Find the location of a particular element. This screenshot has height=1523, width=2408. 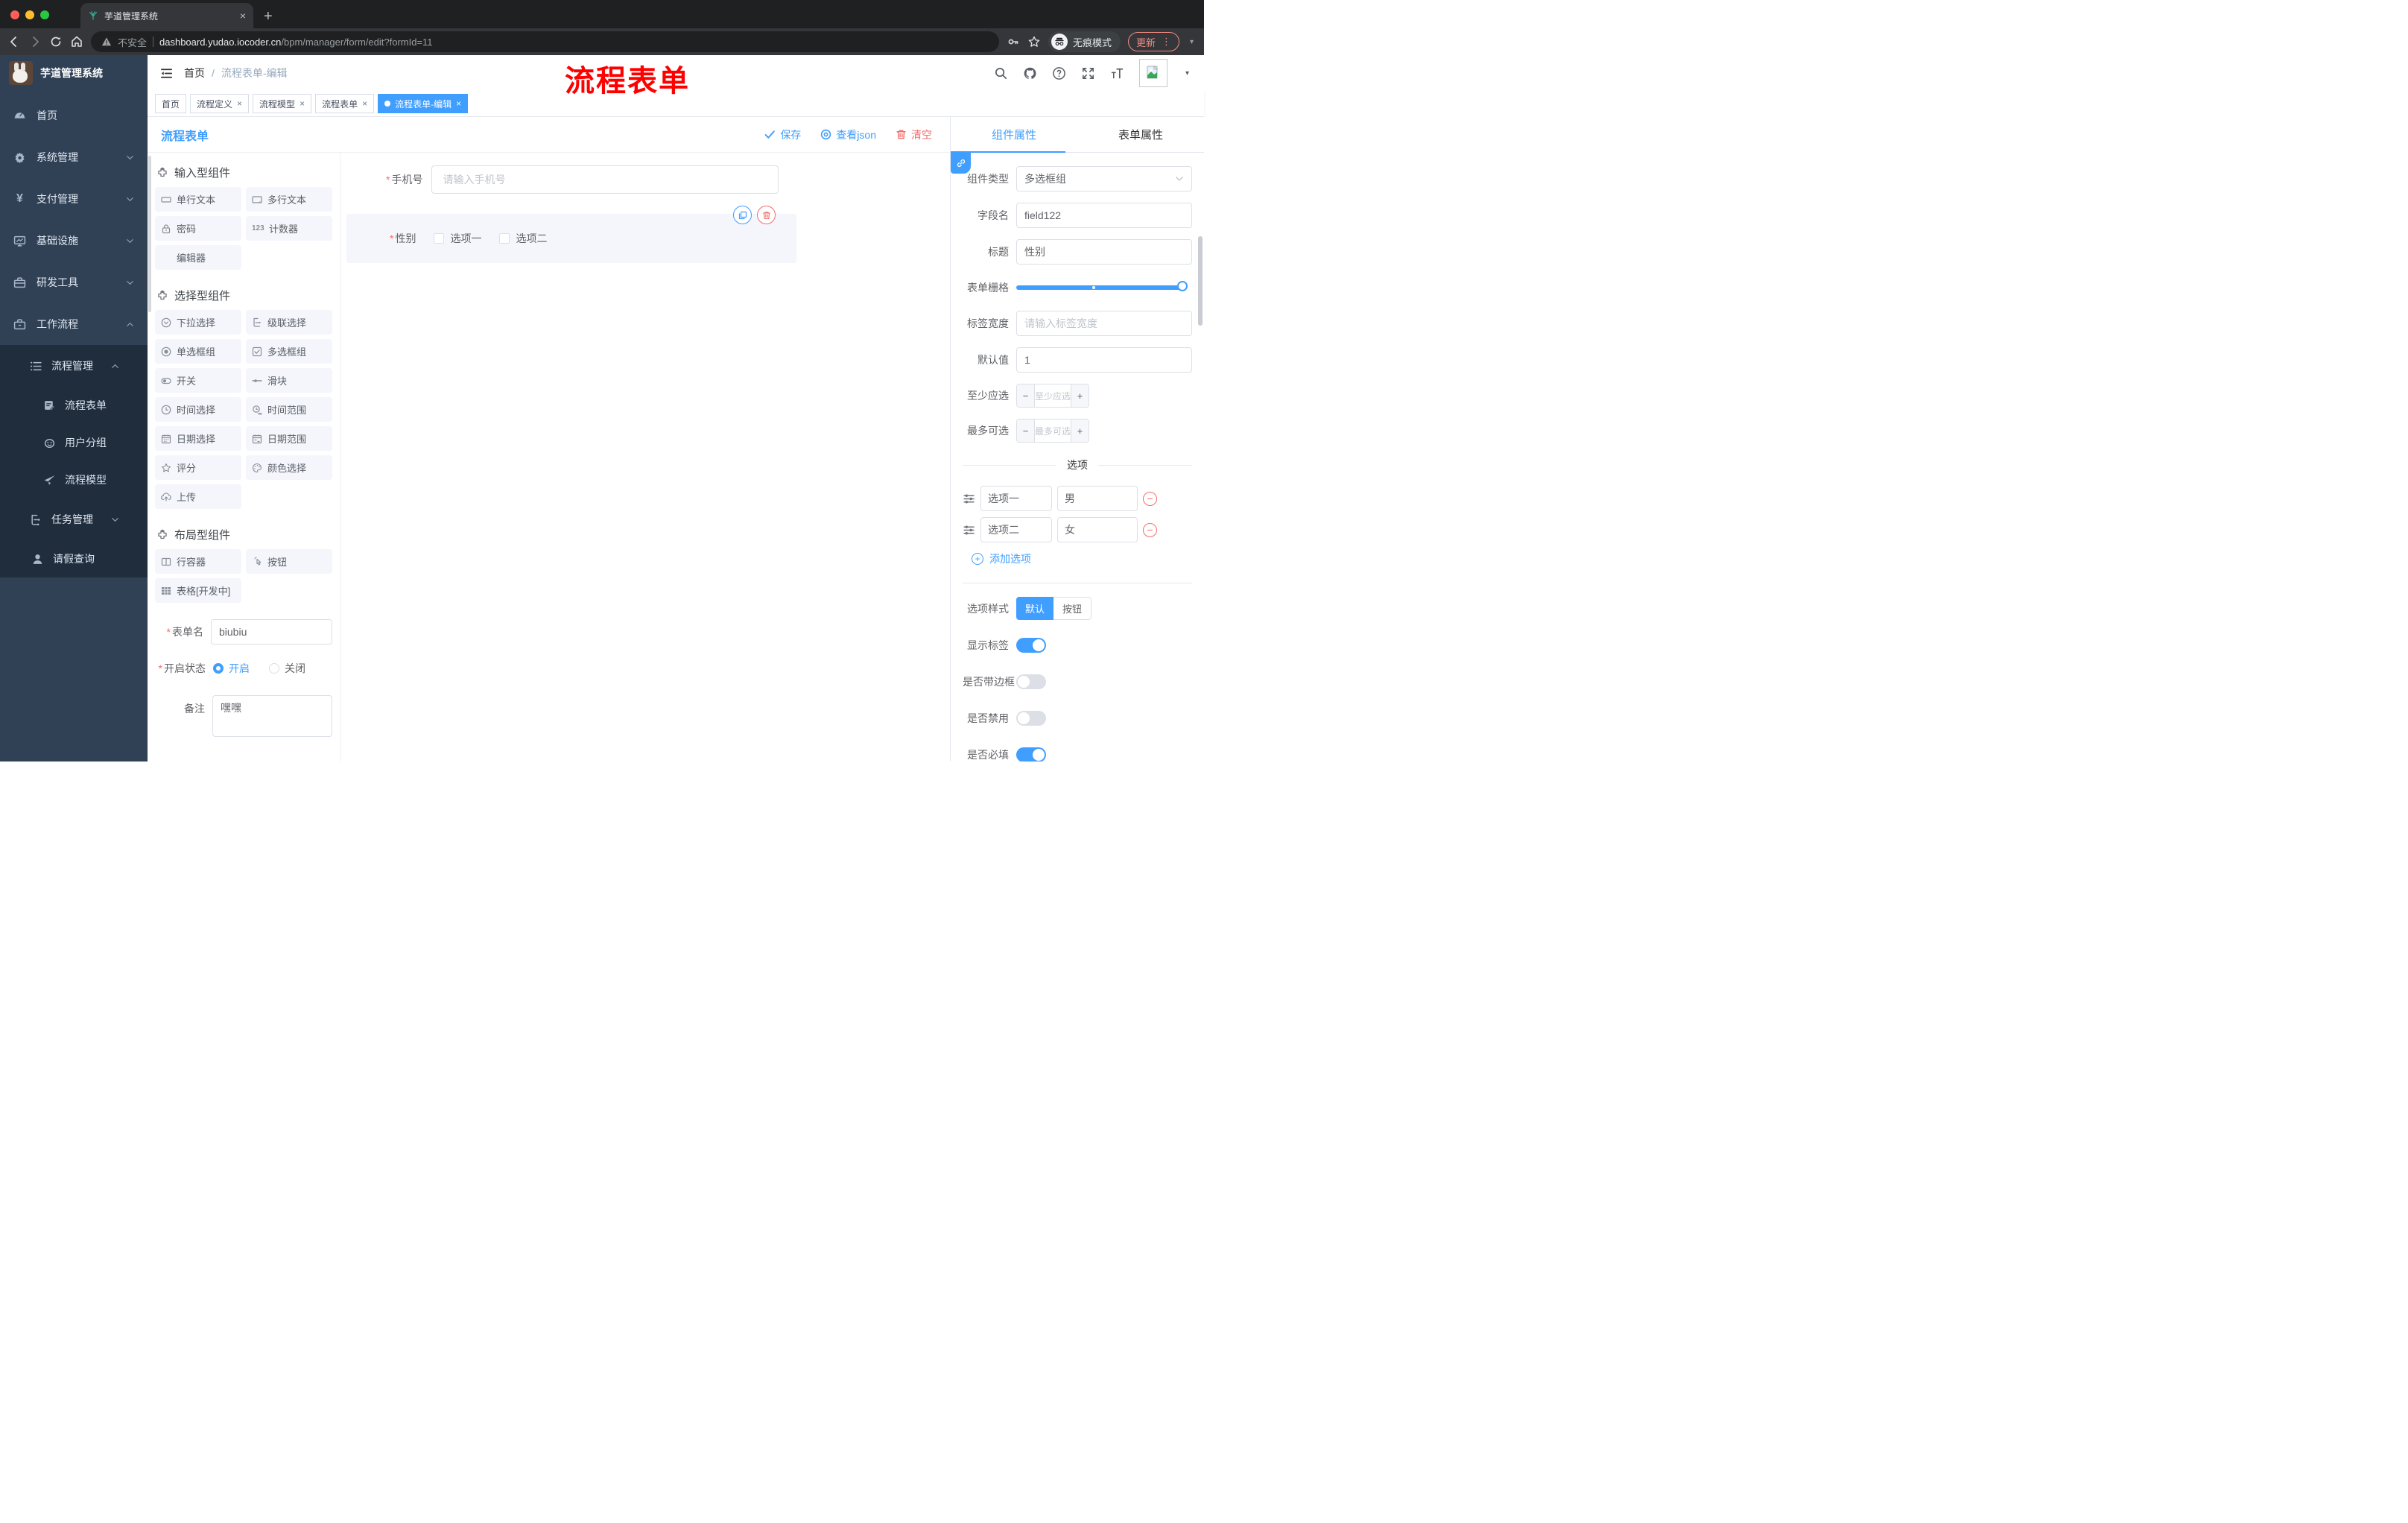

gender-option-2: 选项二 is located at coordinates (523, 238).